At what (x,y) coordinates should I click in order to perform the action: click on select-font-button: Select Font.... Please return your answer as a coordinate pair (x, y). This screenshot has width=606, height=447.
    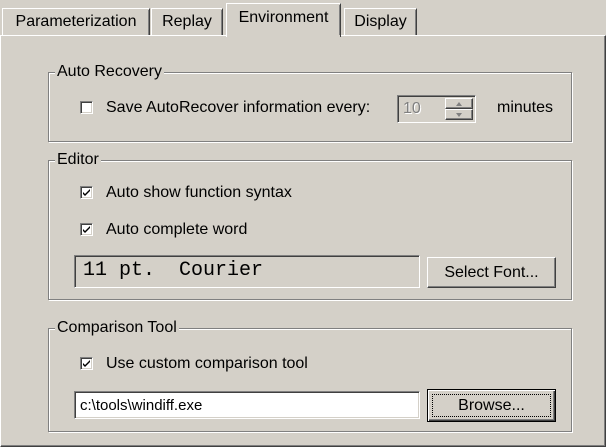
    Looking at the image, I should click on (491, 272).